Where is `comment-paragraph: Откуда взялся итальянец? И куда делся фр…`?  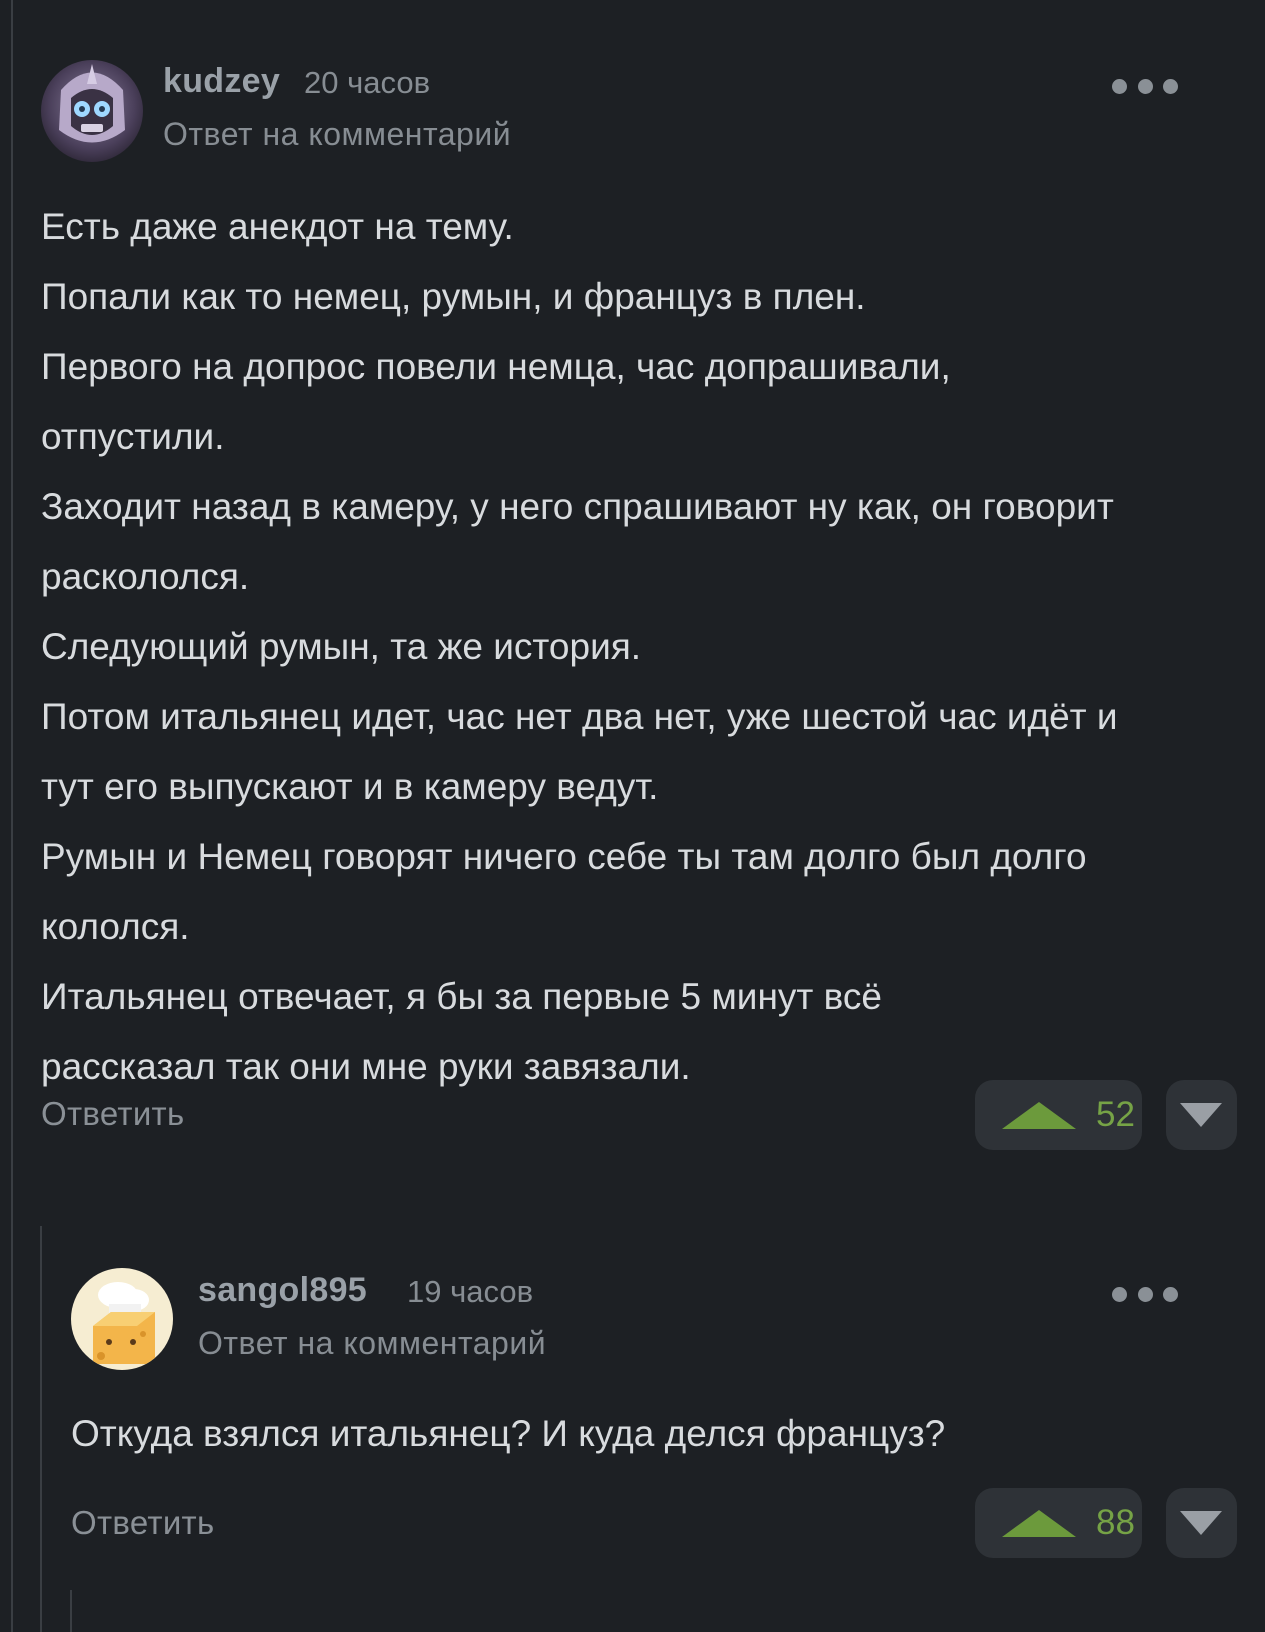 comment-paragraph: Откуда взялся итальянец? И куда делся фр… is located at coordinates (508, 1433).